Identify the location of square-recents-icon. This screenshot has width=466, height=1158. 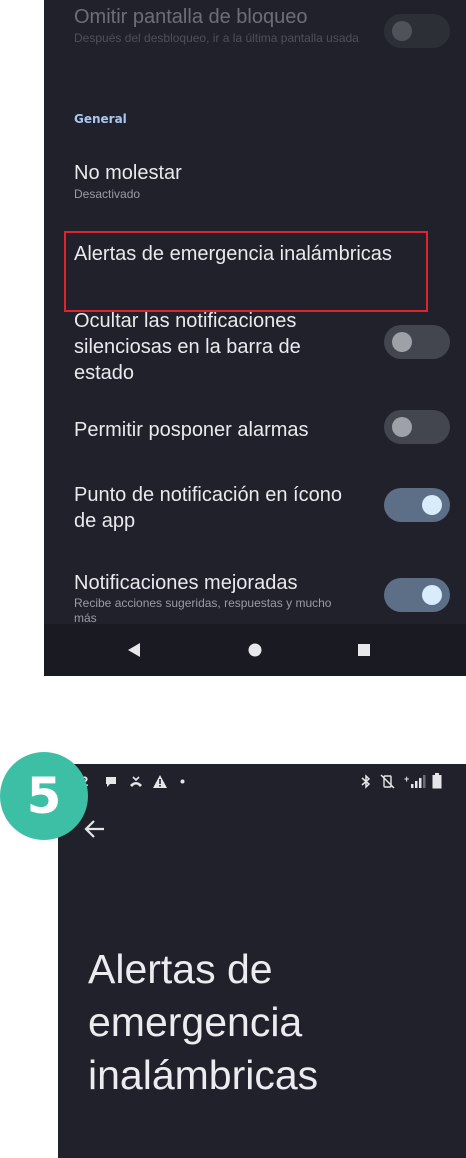
(364, 650).